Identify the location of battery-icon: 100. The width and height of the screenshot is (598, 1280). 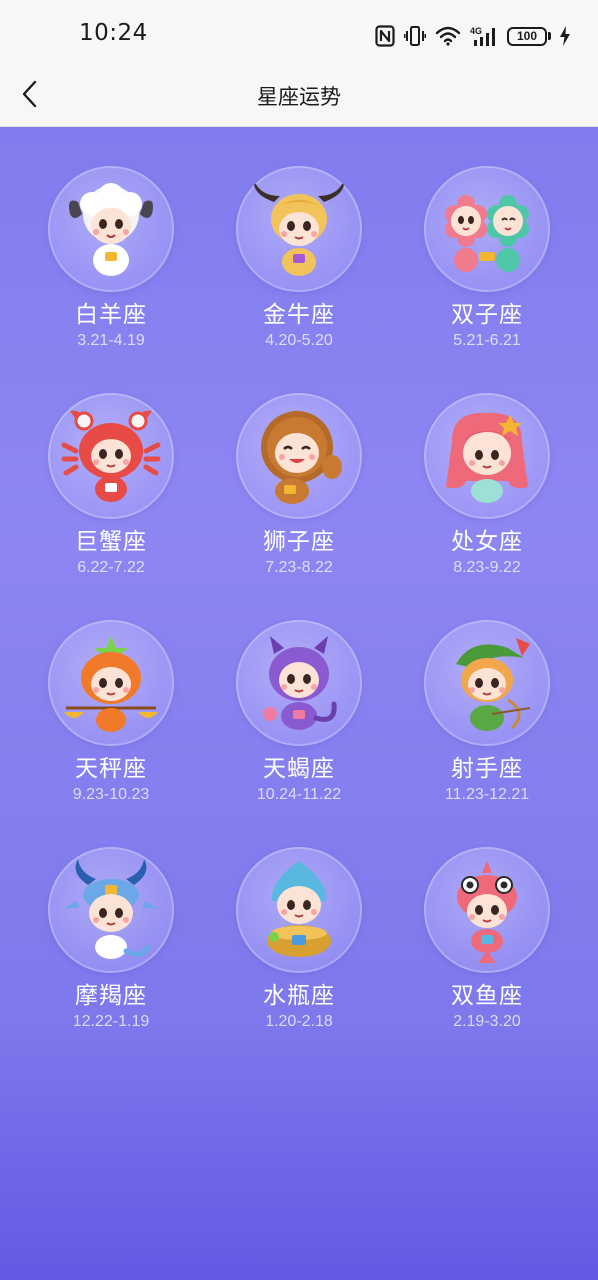
(529, 36).